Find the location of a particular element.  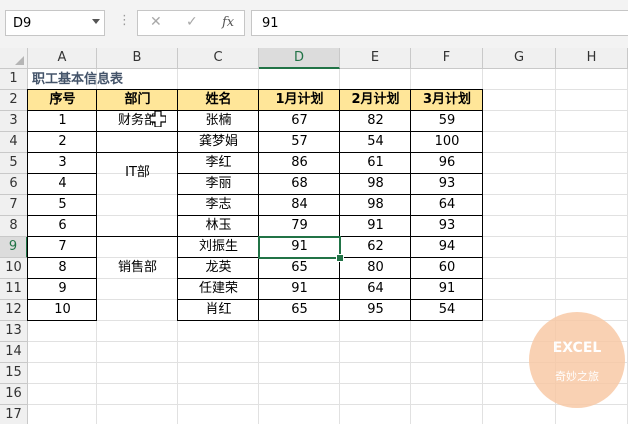

row-header-3: 3 is located at coordinates (14, 121).